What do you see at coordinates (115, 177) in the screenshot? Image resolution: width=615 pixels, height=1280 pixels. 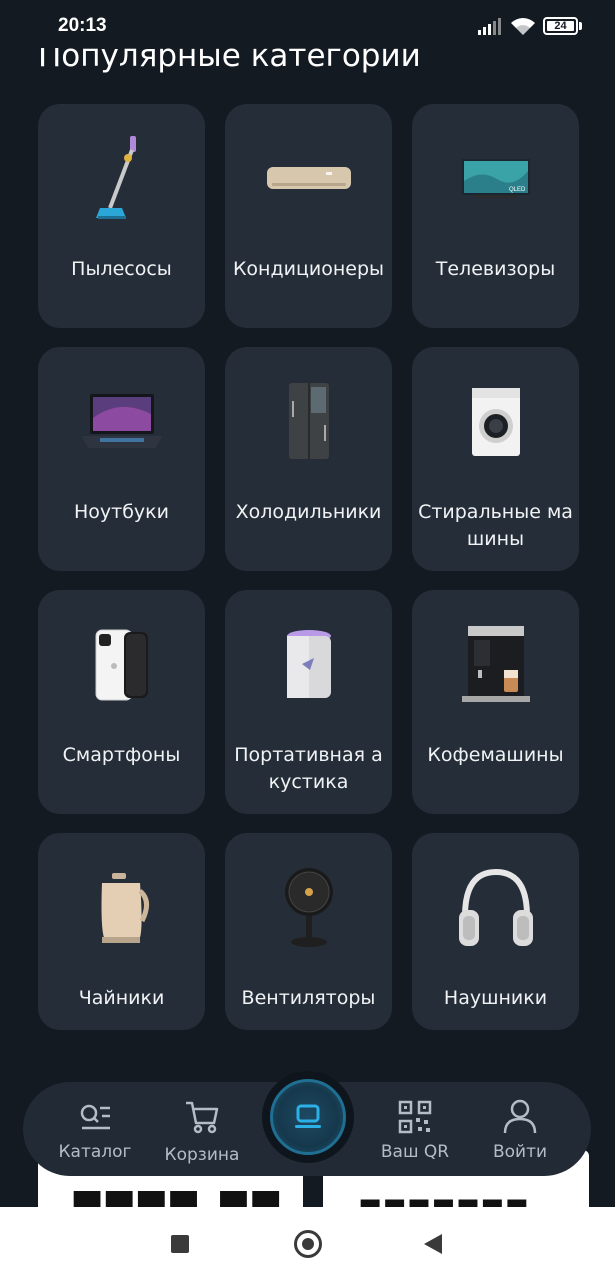 I see `vacuum-icon` at bounding box center [115, 177].